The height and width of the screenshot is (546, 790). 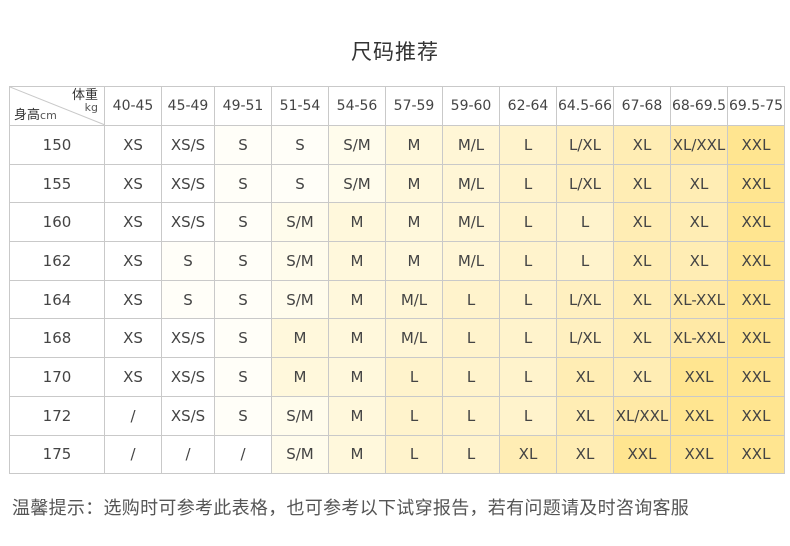 What do you see at coordinates (91, 107) in the screenshot?
I see `weight-unit: kg` at bounding box center [91, 107].